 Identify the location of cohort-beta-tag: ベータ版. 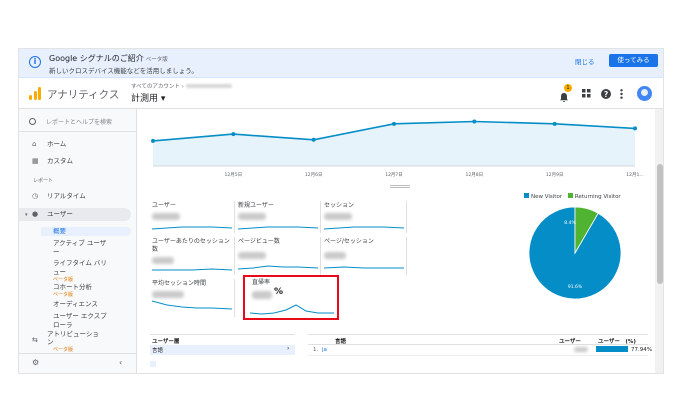
(63, 295).